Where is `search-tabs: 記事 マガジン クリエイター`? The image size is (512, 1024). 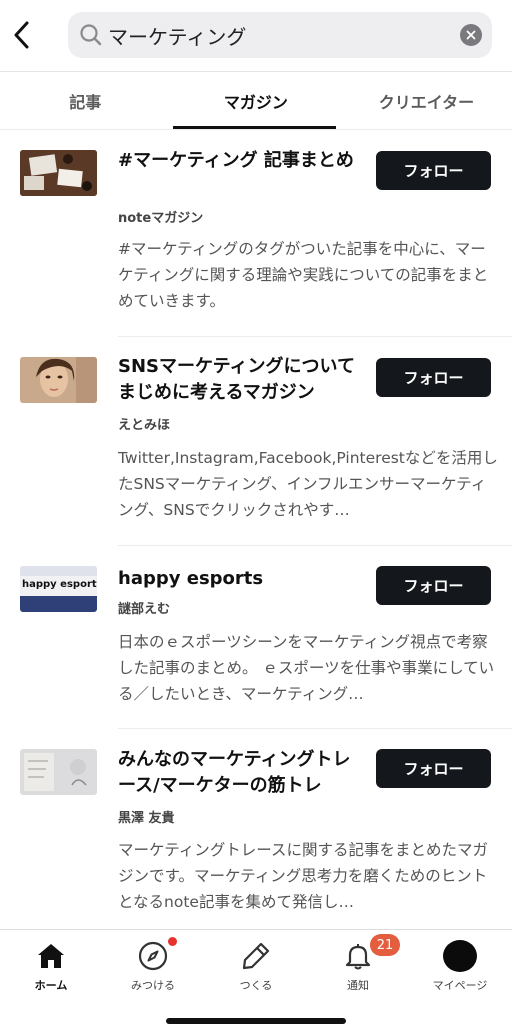
search-tabs: 記事 マガジン クリエイター is located at coordinates (256, 101).